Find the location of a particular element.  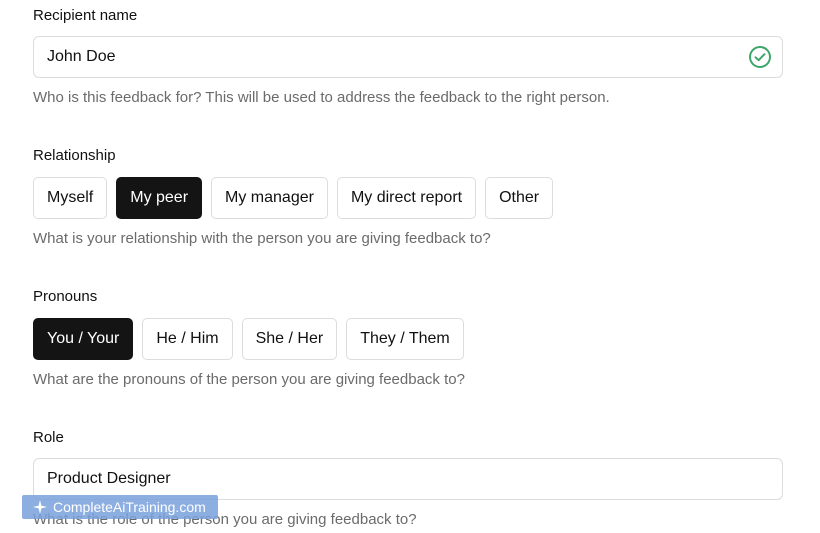

pronouns-label: Pronouns is located at coordinates (65, 296).